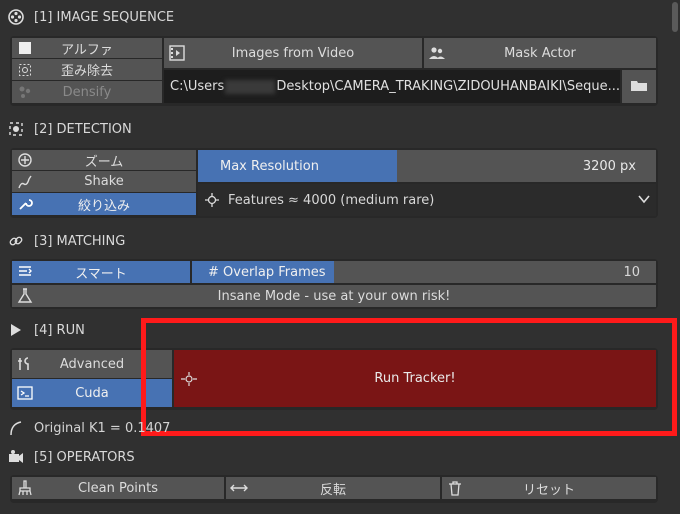 Image resolution: width=680 pixels, height=514 pixels. I want to click on mask-actor-button: Mask Actor, so click(540, 53).